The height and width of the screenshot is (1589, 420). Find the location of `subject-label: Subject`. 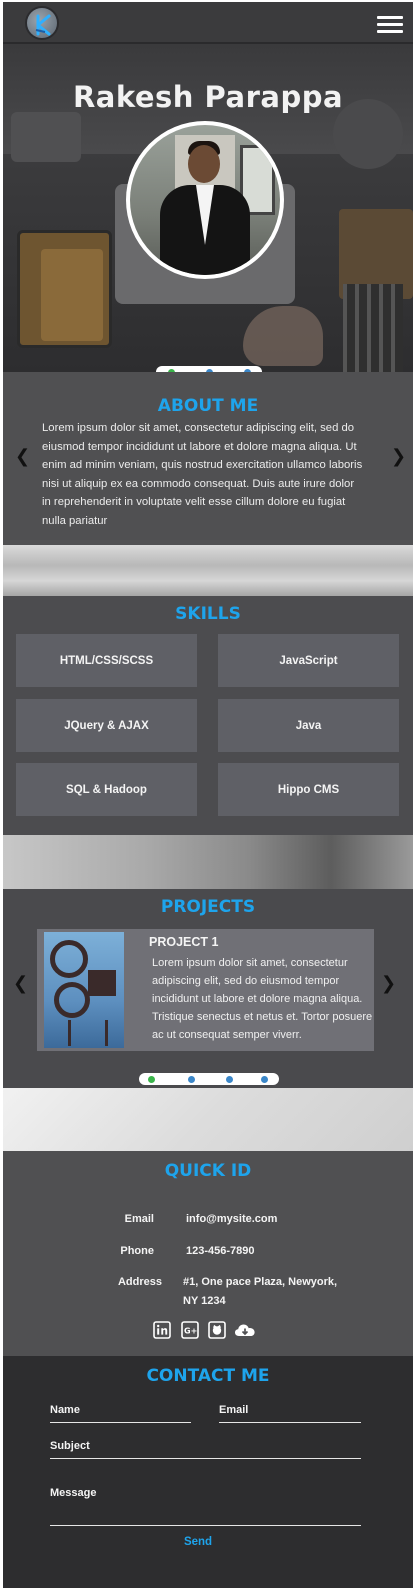

subject-label: Subject is located at coordinates (70, 1446).